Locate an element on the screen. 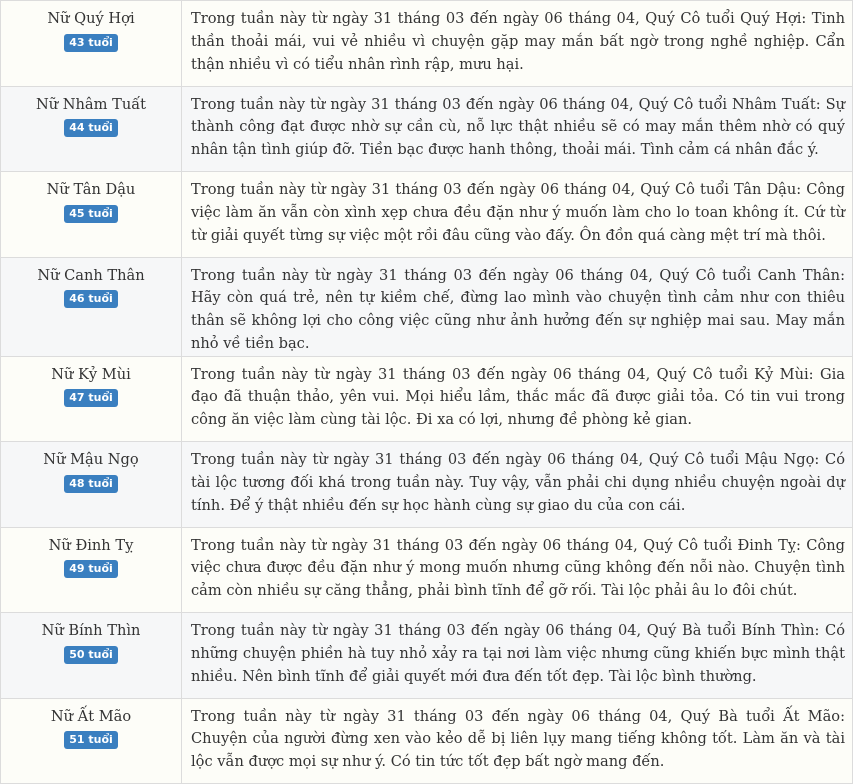  zodiac-name-cell: Nữ Đinh Tỵ 49 tuổi is located at coordinates (91, 570).